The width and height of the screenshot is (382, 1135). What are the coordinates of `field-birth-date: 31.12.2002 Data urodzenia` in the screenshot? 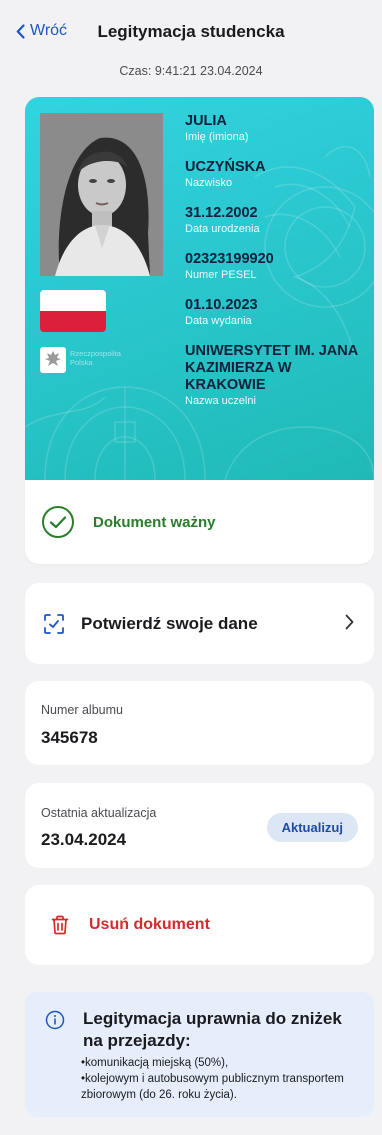 It's located at (275, 220).